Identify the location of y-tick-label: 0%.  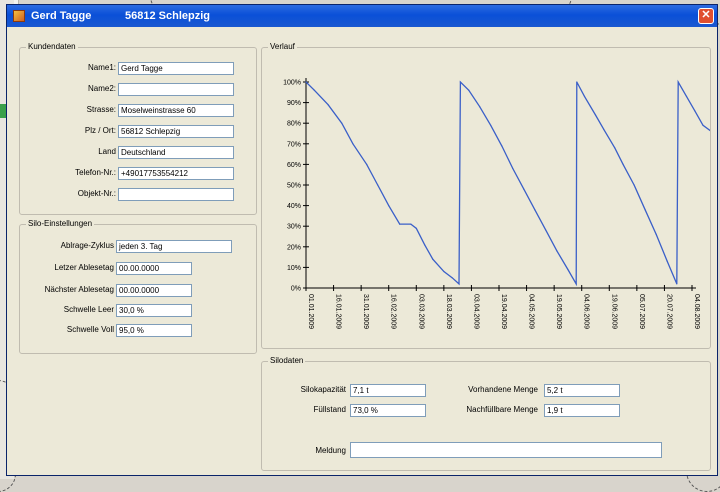
(296, 289).